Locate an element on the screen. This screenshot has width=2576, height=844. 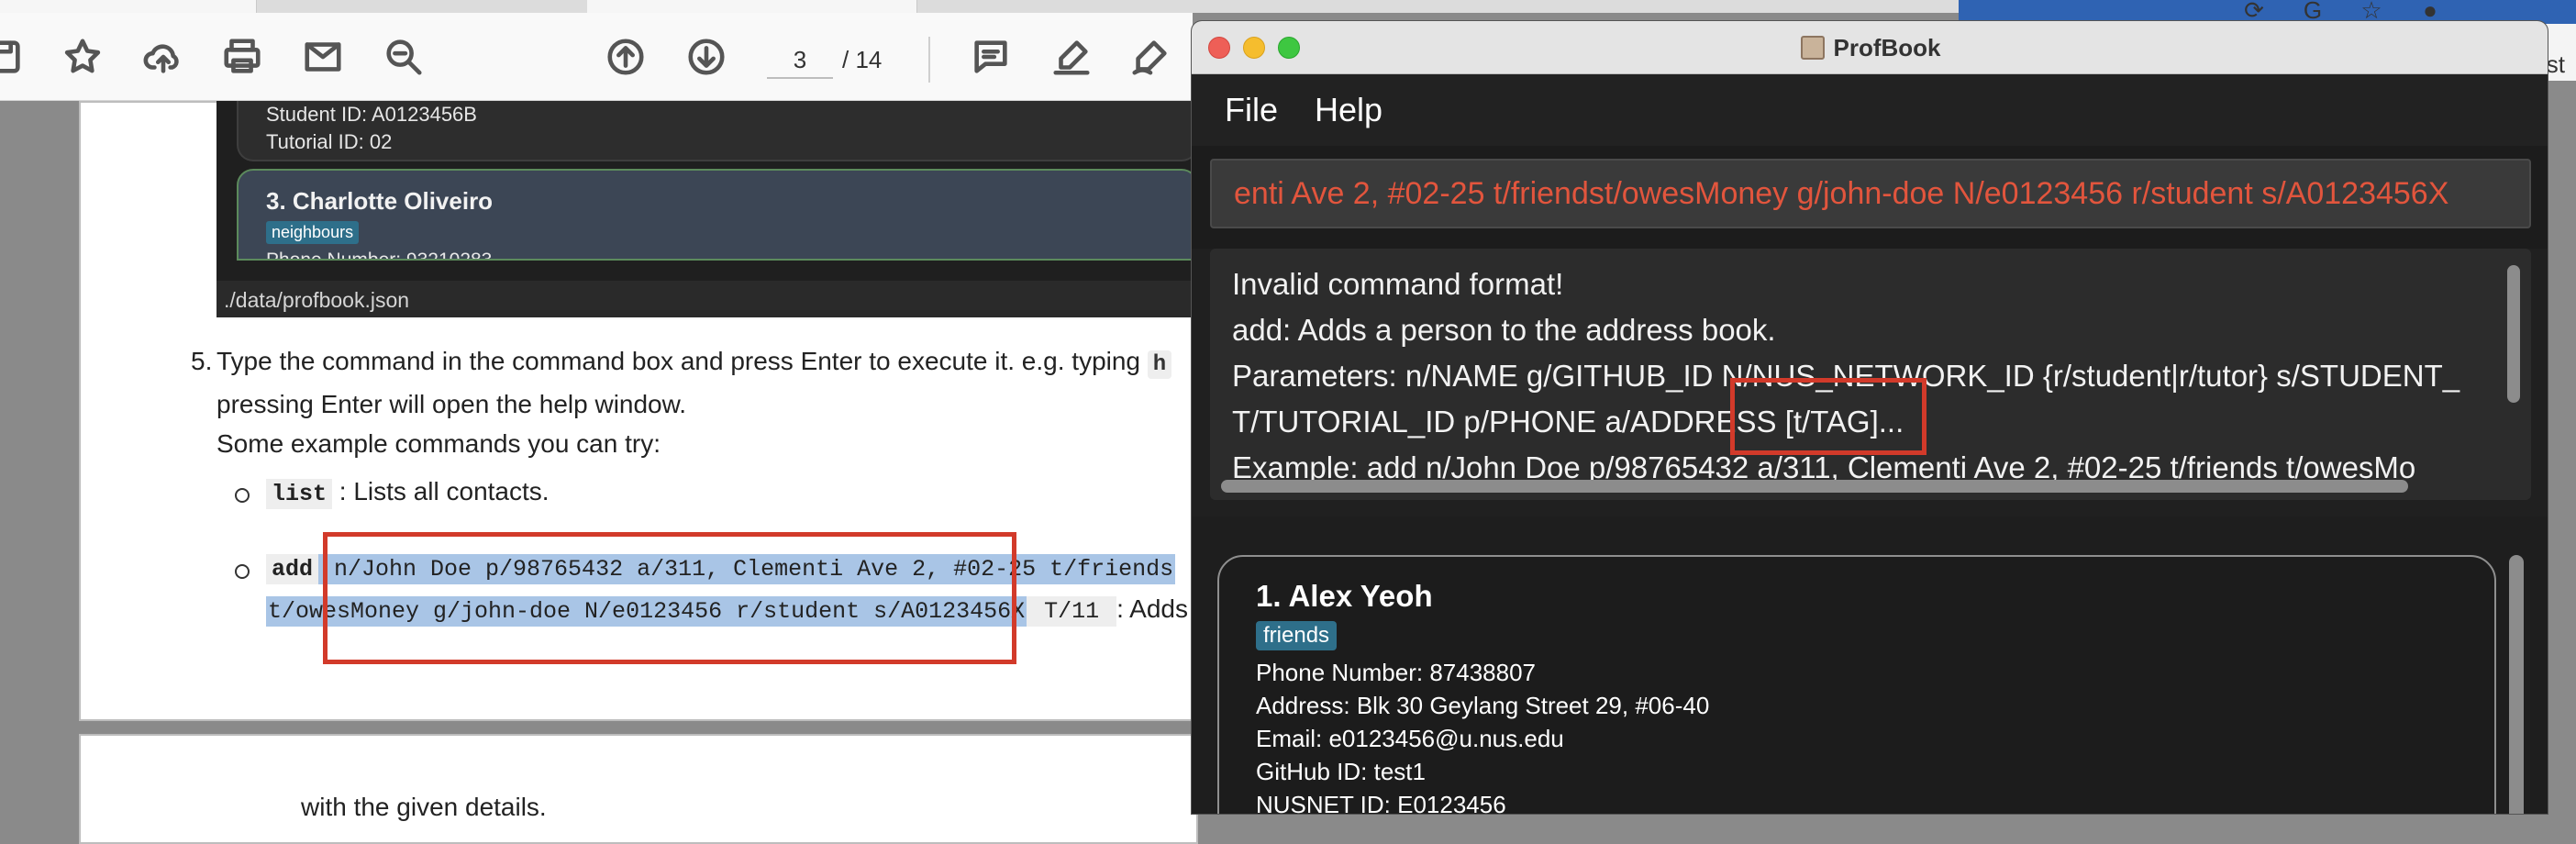
app-icon is located at coordinates (1812, 48).